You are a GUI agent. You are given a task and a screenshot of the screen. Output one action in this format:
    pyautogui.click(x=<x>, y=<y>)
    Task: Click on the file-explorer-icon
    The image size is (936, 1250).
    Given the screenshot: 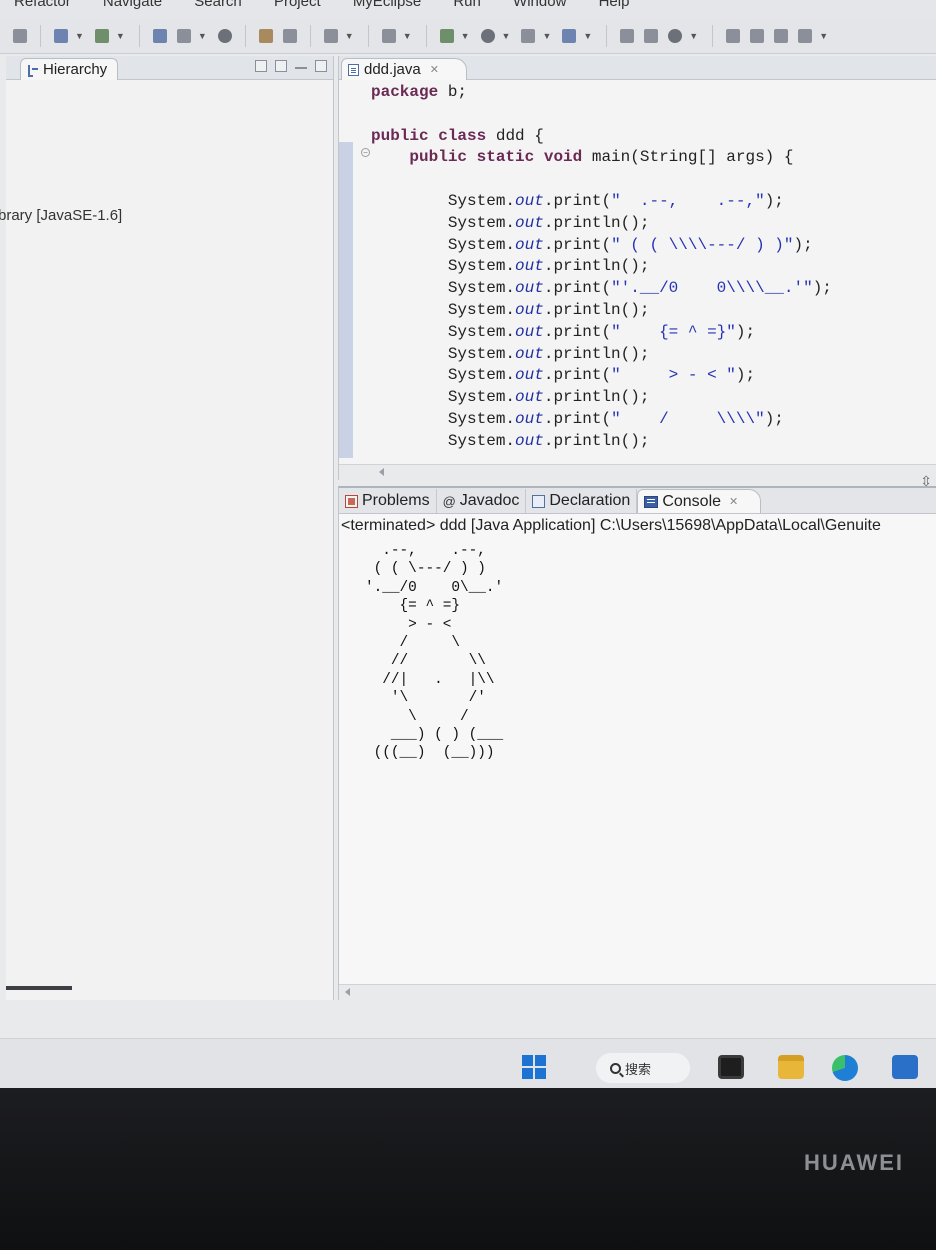 What is the action you would take?
    pyautogui.click(x=791, y=1067)
    